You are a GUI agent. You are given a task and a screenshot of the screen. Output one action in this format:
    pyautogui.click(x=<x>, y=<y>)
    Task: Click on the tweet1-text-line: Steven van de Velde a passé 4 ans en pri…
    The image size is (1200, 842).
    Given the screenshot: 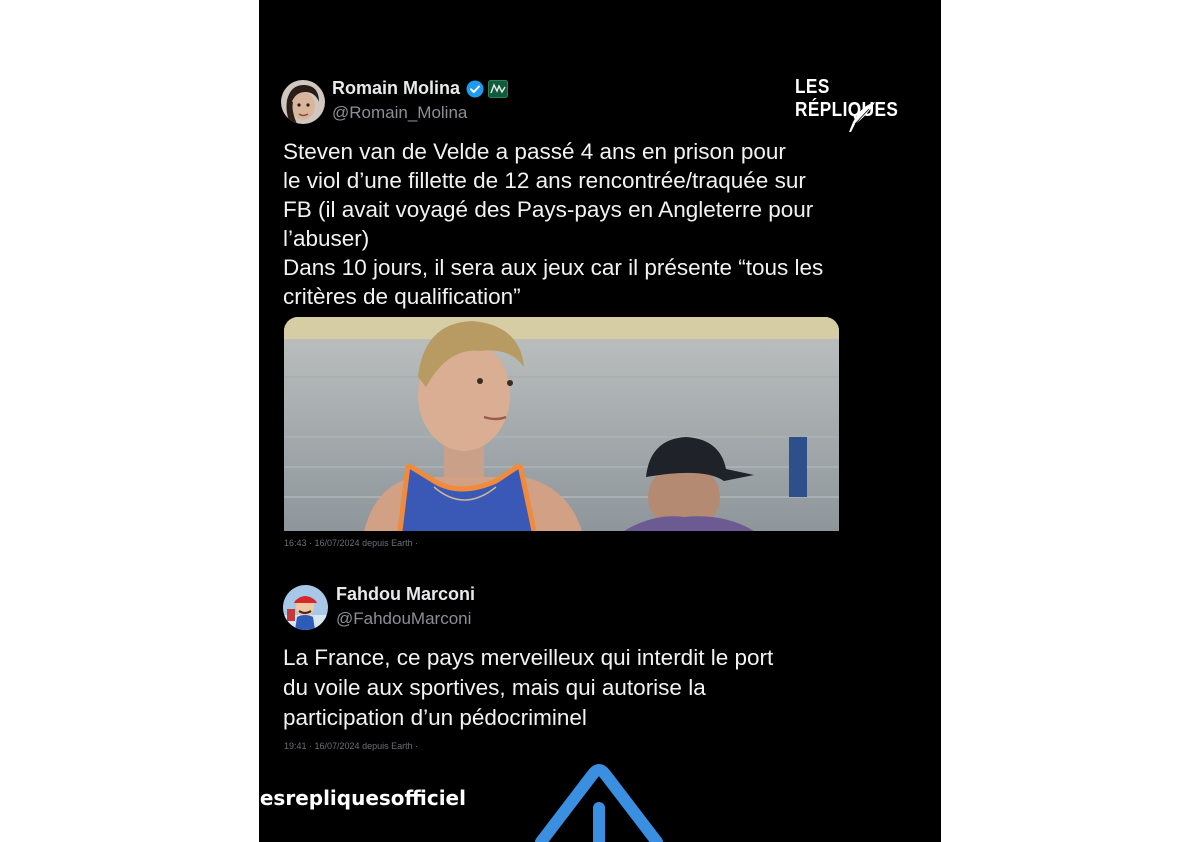 What is the action you would take?
    pyautogui.click(x=534, y=151)
    